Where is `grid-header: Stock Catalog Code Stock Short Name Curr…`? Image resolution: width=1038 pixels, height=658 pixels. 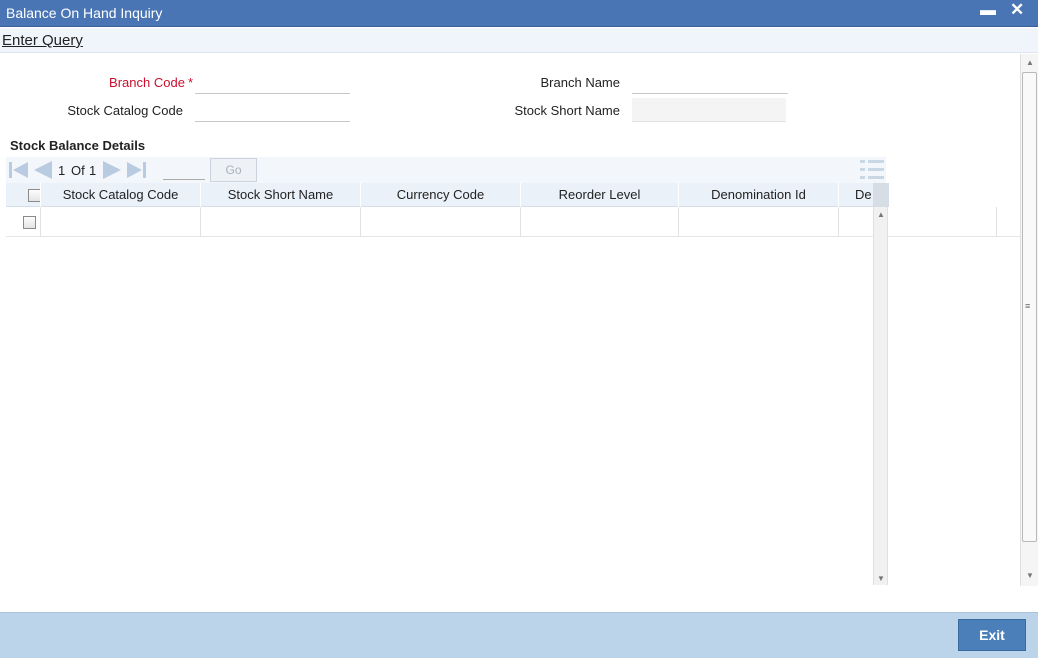 grid-header: Stock Catalog Code Stock Short Name Curr… is located at coordinates (447, 195).